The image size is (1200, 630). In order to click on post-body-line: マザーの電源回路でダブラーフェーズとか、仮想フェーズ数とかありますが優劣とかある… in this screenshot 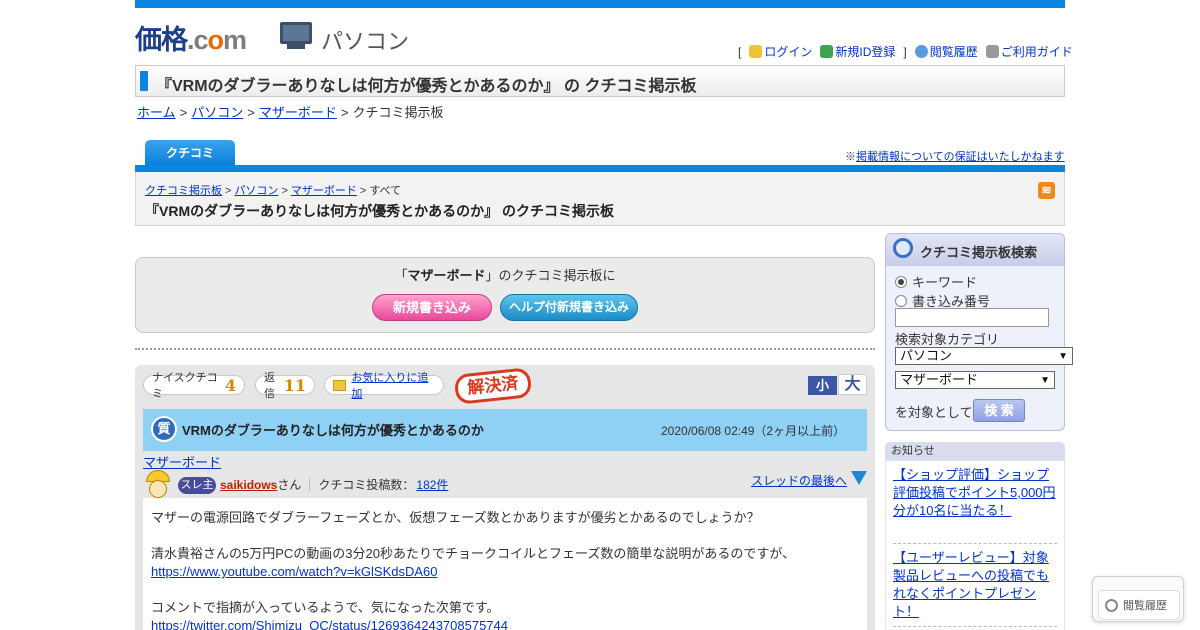, I will do `click(455, 517)`.